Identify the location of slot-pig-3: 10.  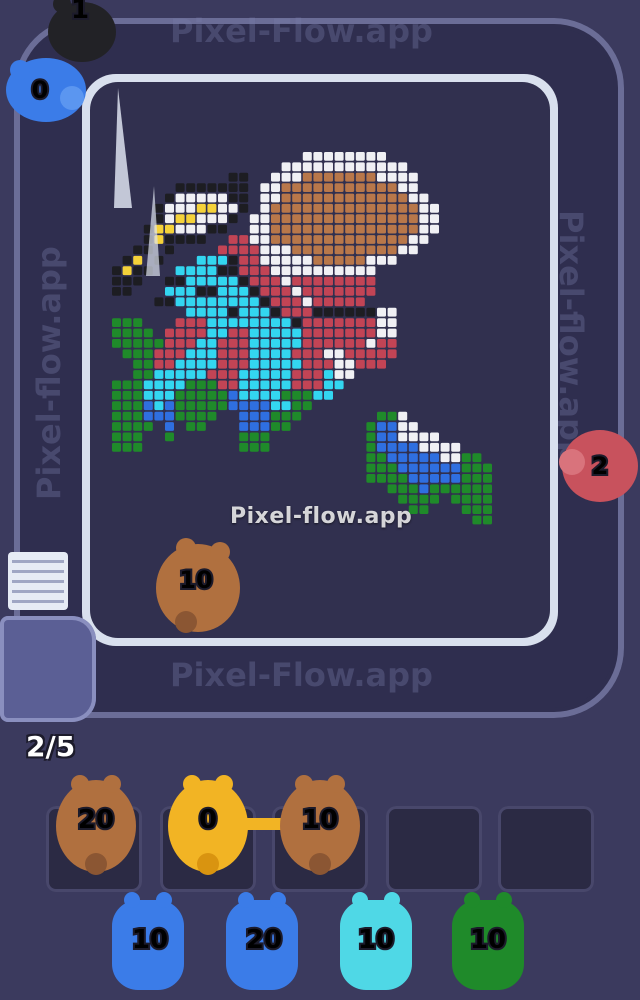
(320, 825).